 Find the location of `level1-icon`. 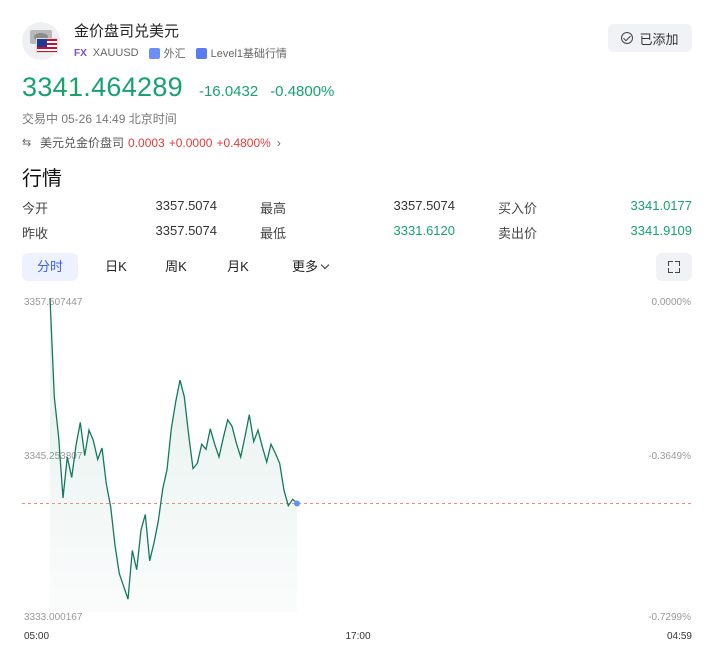

level1-icon is located at coordinates (201, 53).